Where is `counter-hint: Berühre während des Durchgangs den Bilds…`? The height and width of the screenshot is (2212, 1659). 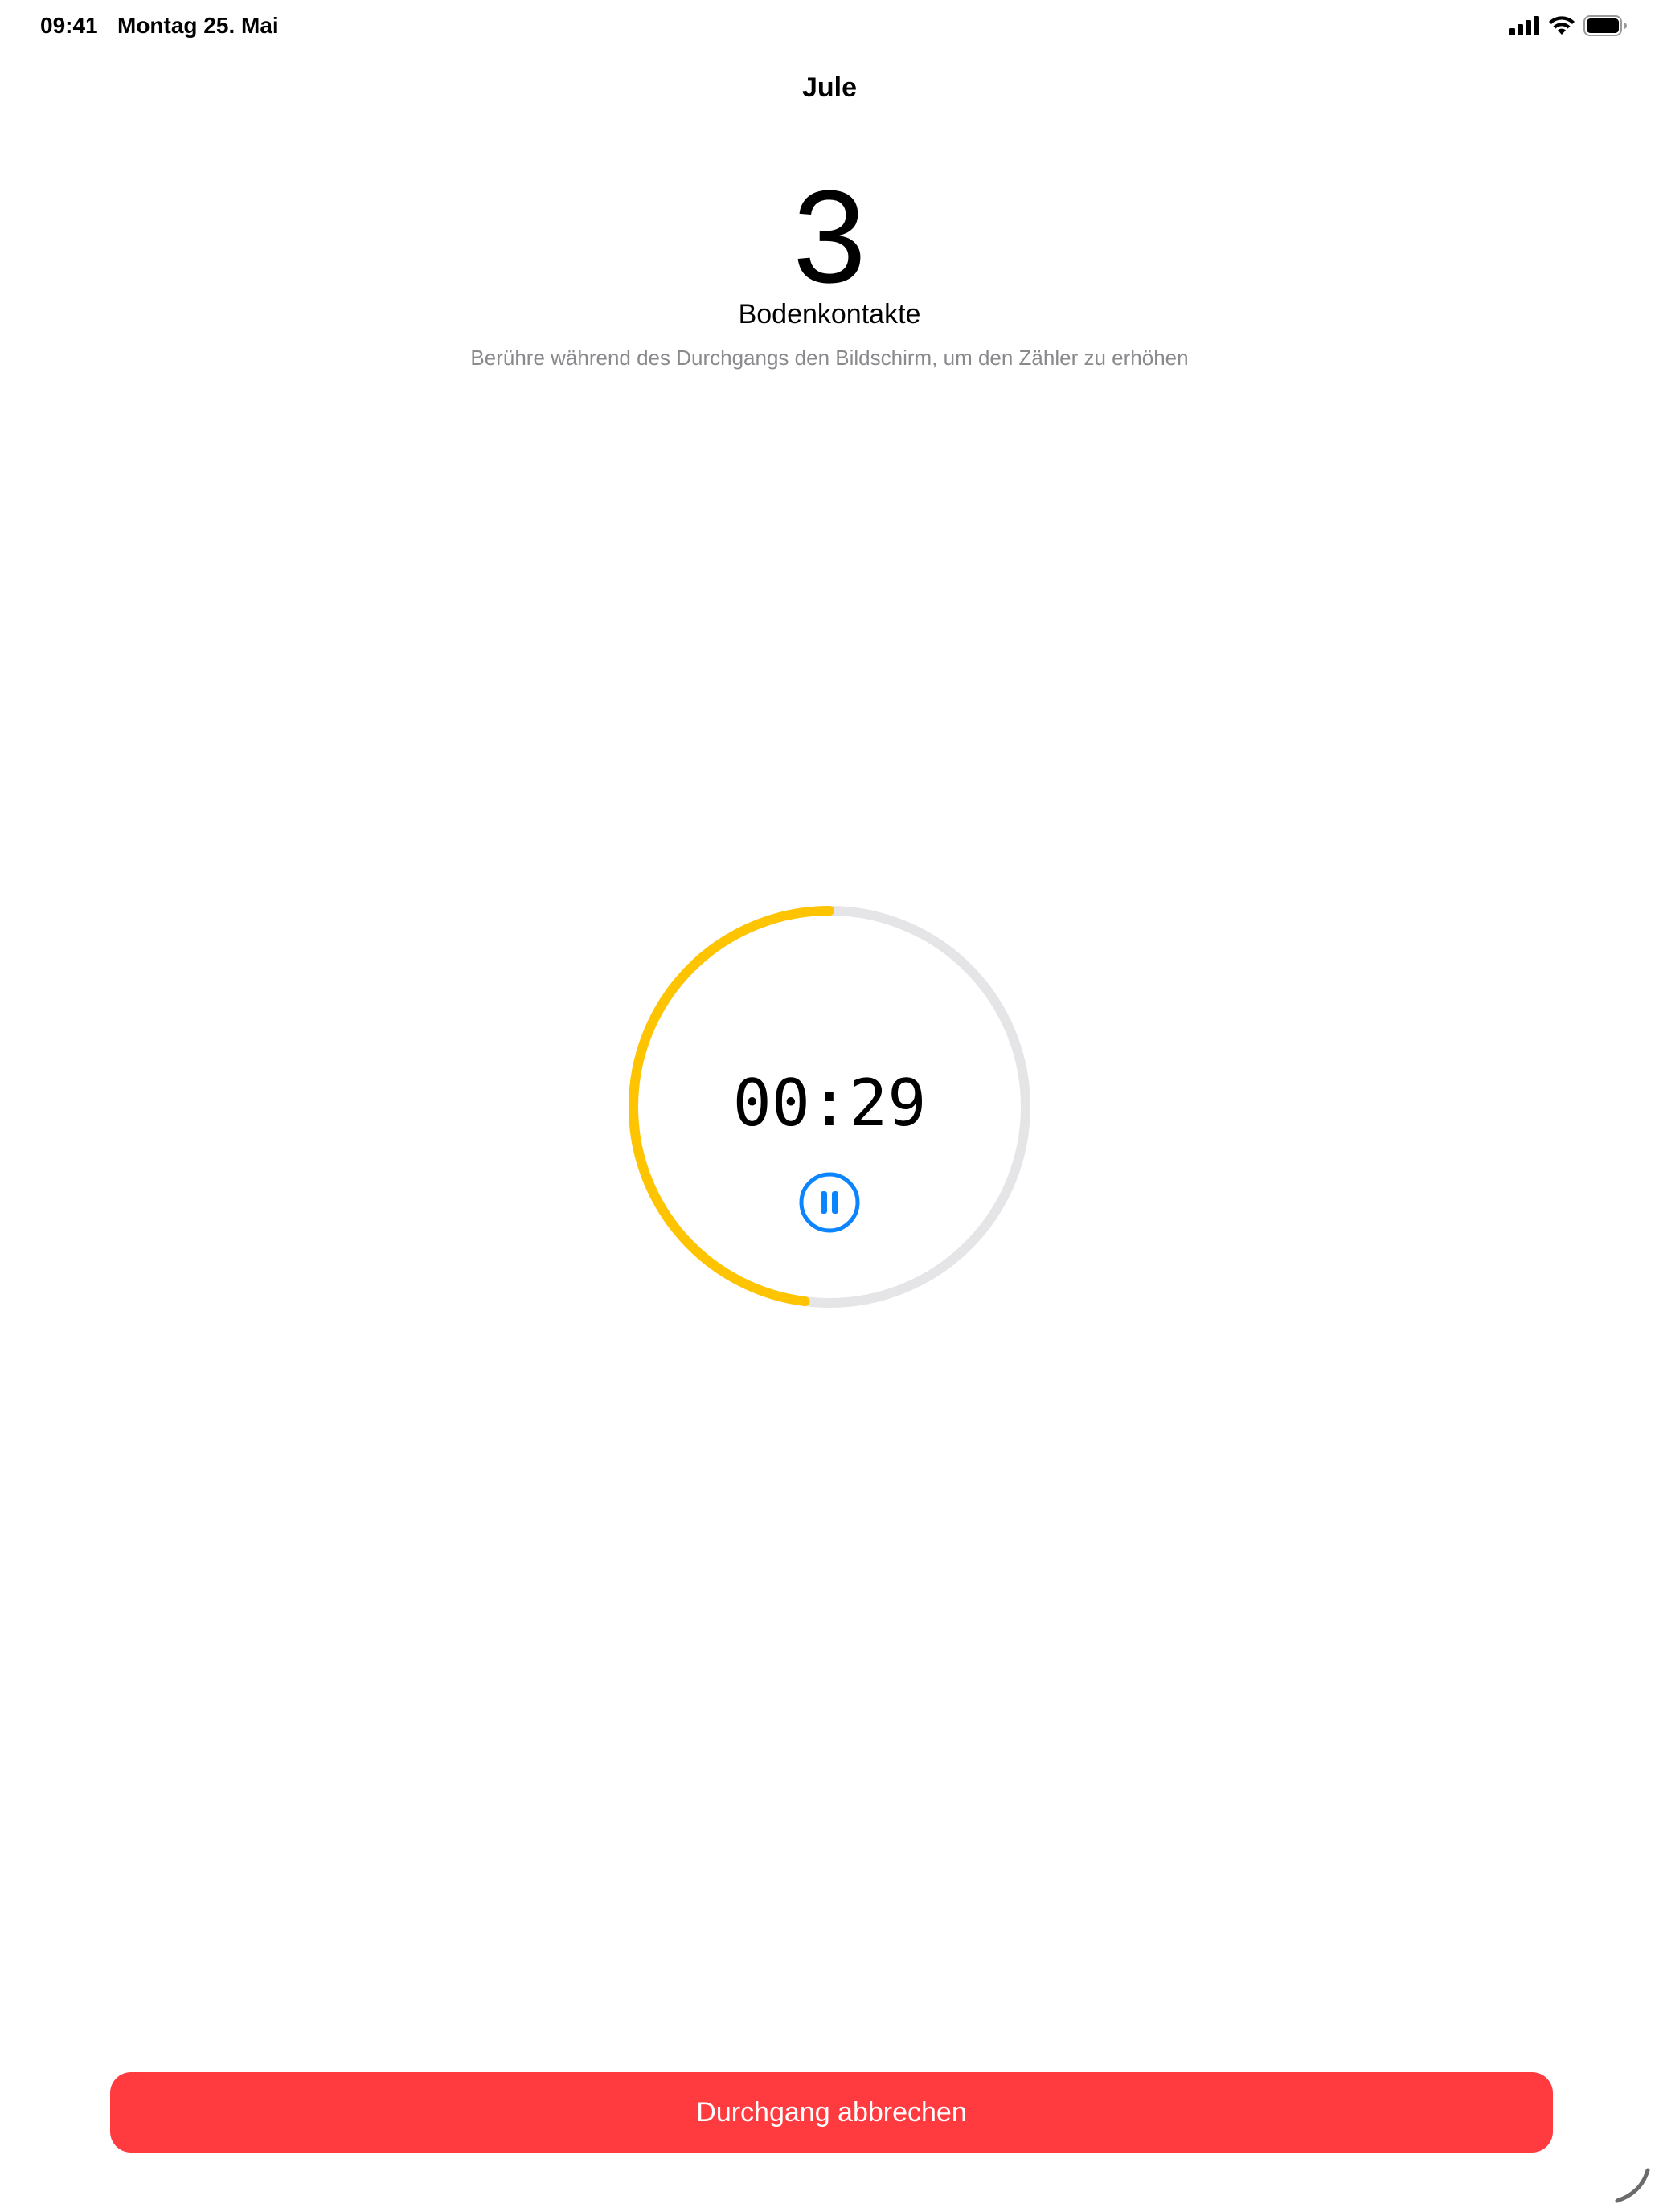
counter-hint: Berühre während des Durchgangs den Bilds… is located at coordinates (829, 358).